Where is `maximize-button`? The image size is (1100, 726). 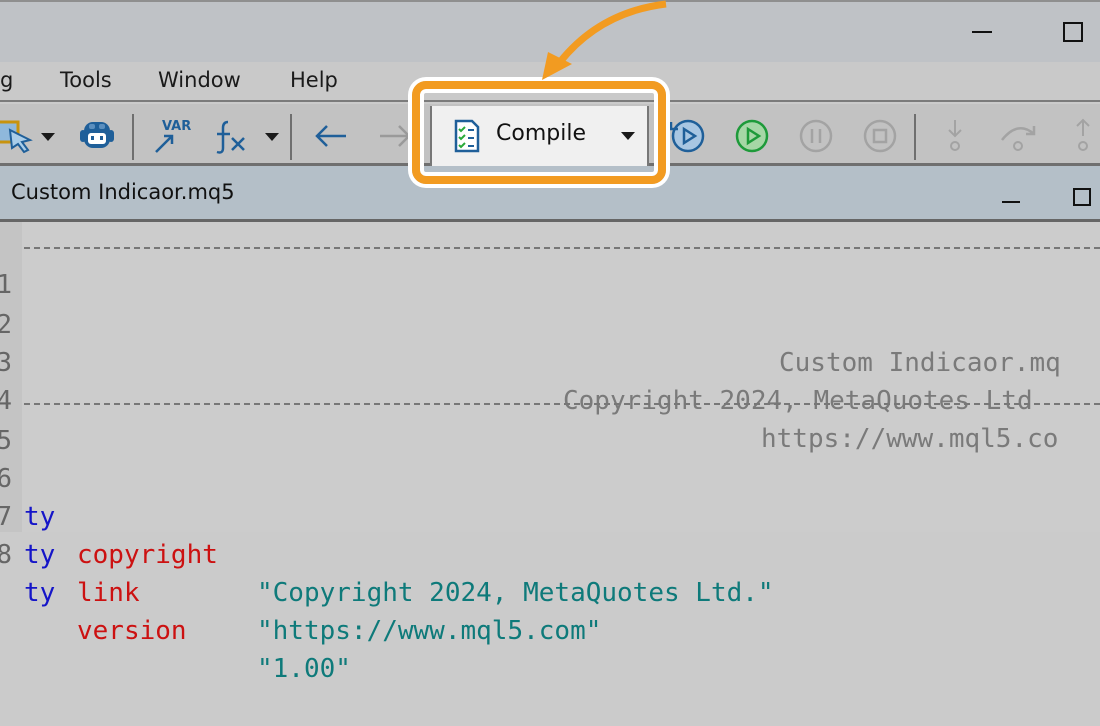 maximize-button is located at coordinates (1072, 32).